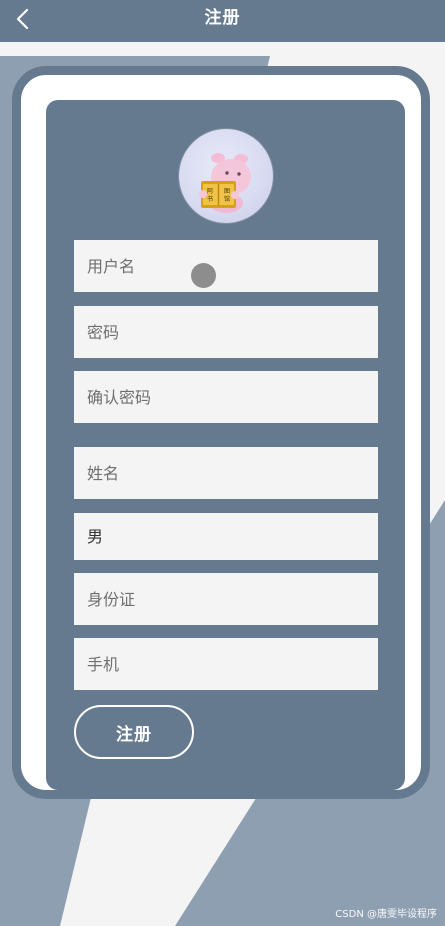 The height and width of the screenshot is (926, 445). Describe the element at coordinates (134, 732) in the screenshot. I see `register-button: 注册` at that location.